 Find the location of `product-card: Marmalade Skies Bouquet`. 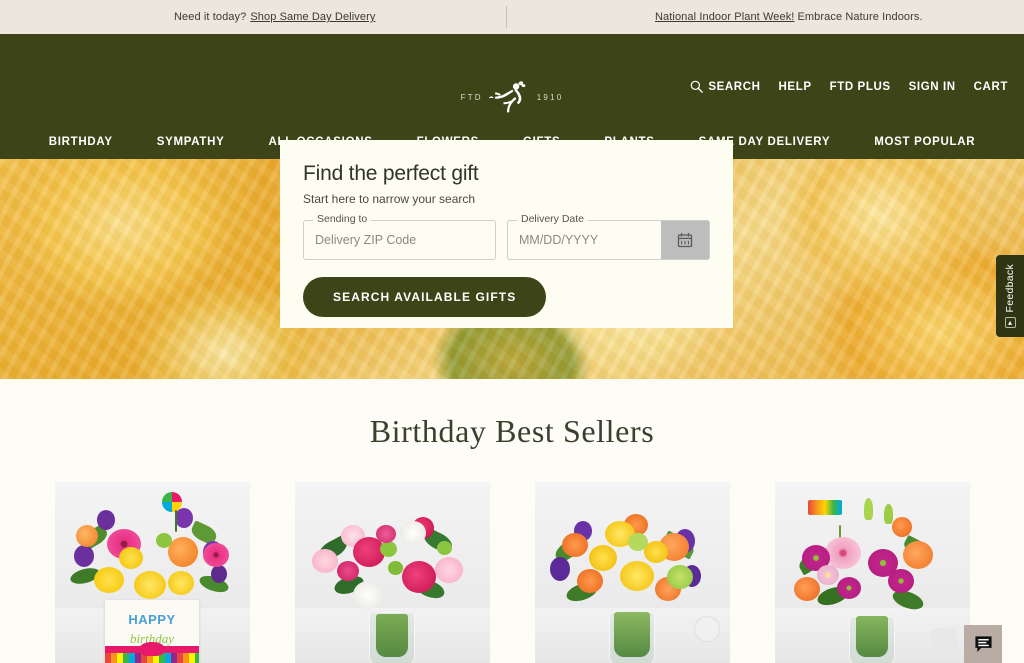

product-card: Marmalade Skies Bouquet is located at coordinates (632, 572).